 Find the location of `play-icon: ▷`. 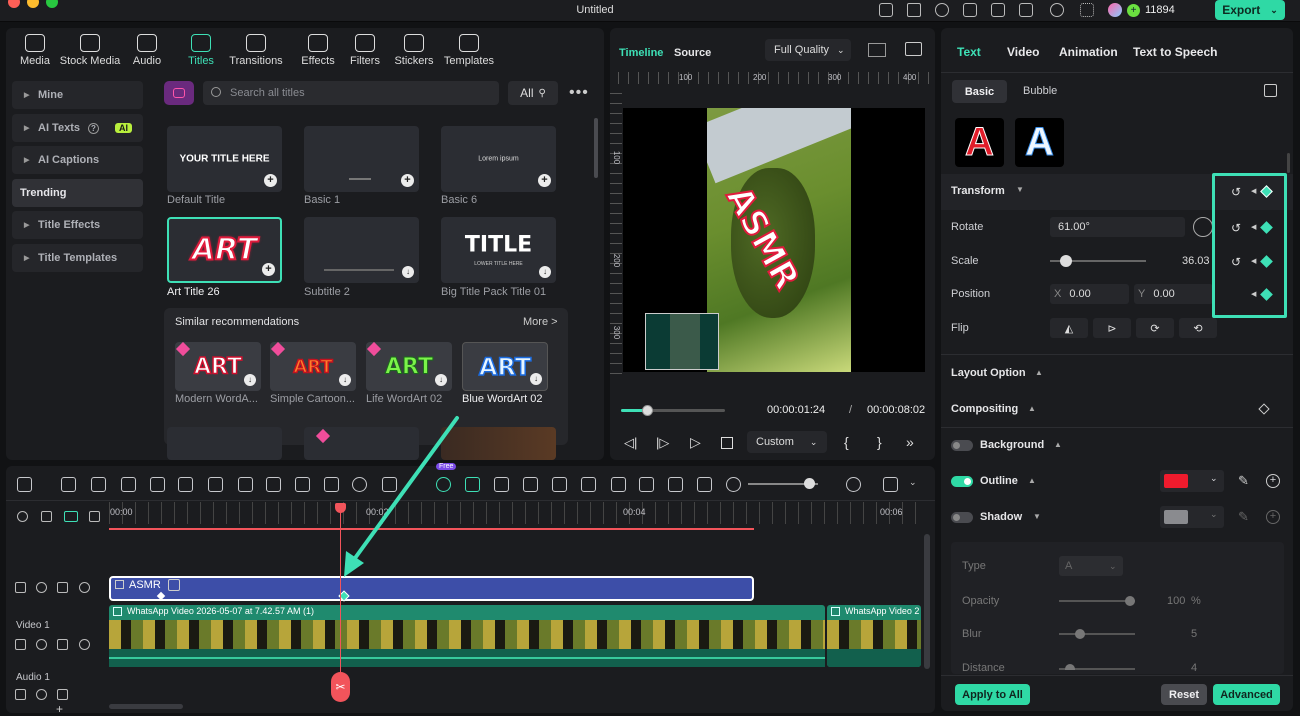

play-icon: ▷ is located at coordinates (695, 442).